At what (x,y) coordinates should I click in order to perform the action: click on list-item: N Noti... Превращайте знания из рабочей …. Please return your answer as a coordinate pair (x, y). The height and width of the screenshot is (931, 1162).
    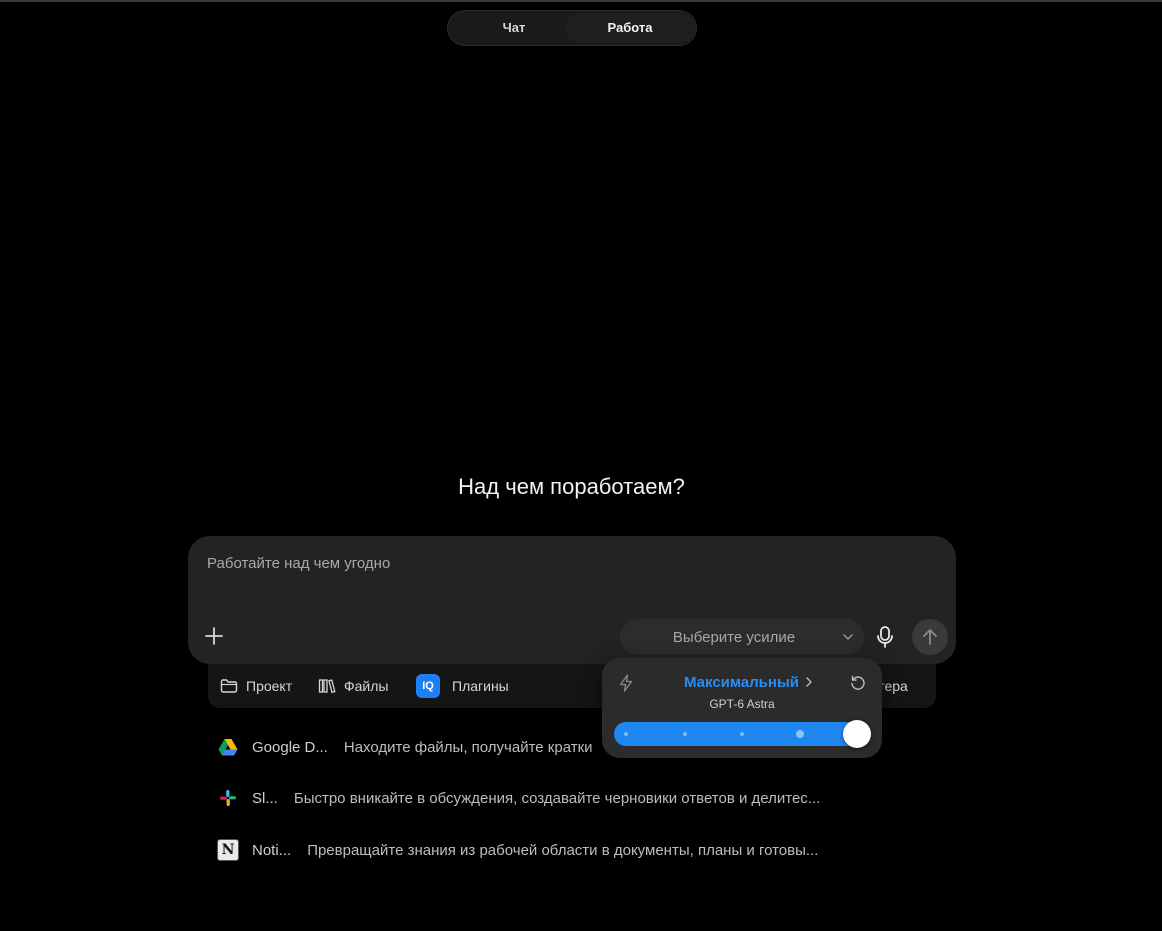
    Looking at the image, I should click on (517, 850).